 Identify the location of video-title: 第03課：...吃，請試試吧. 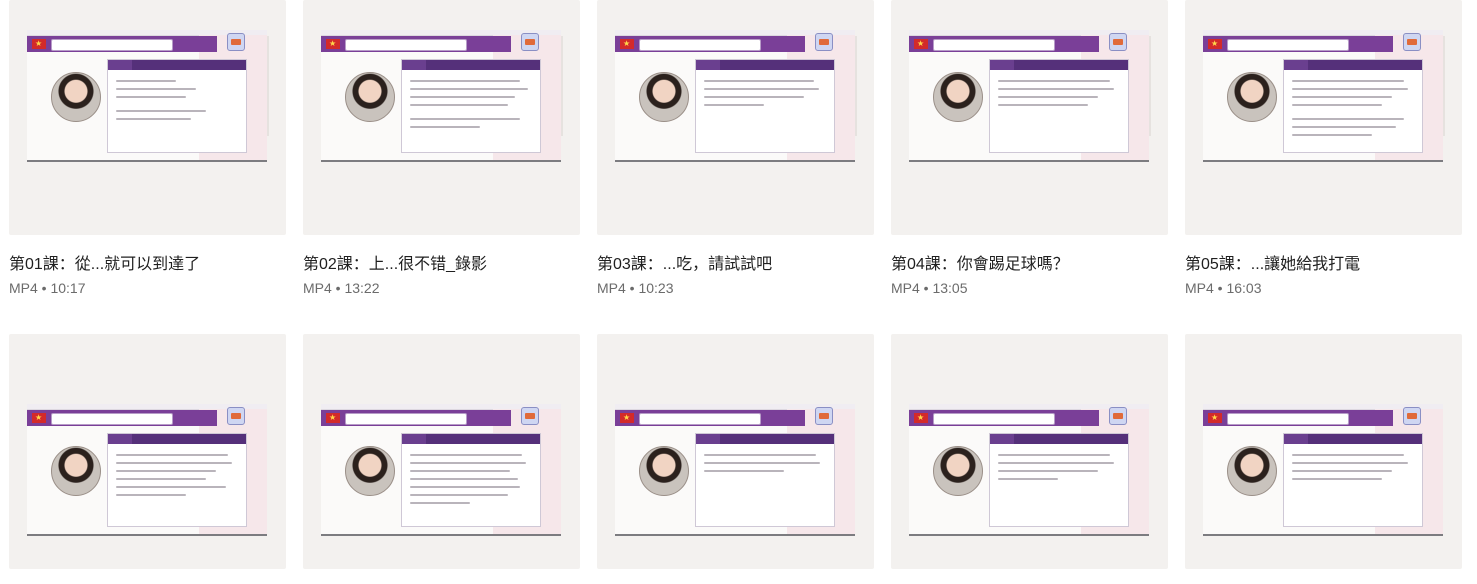
(684, 265).